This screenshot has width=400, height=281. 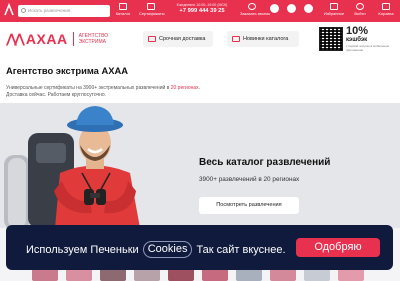 I want to click on brand-mark-icon: ⋀⋀, so click(x=15, y=38).